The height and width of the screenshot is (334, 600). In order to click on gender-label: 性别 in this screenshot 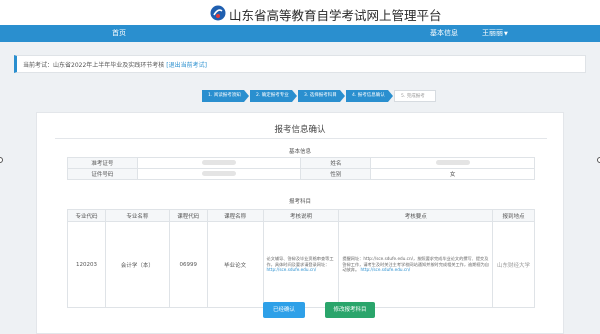, I will do `click(336, 174)`.